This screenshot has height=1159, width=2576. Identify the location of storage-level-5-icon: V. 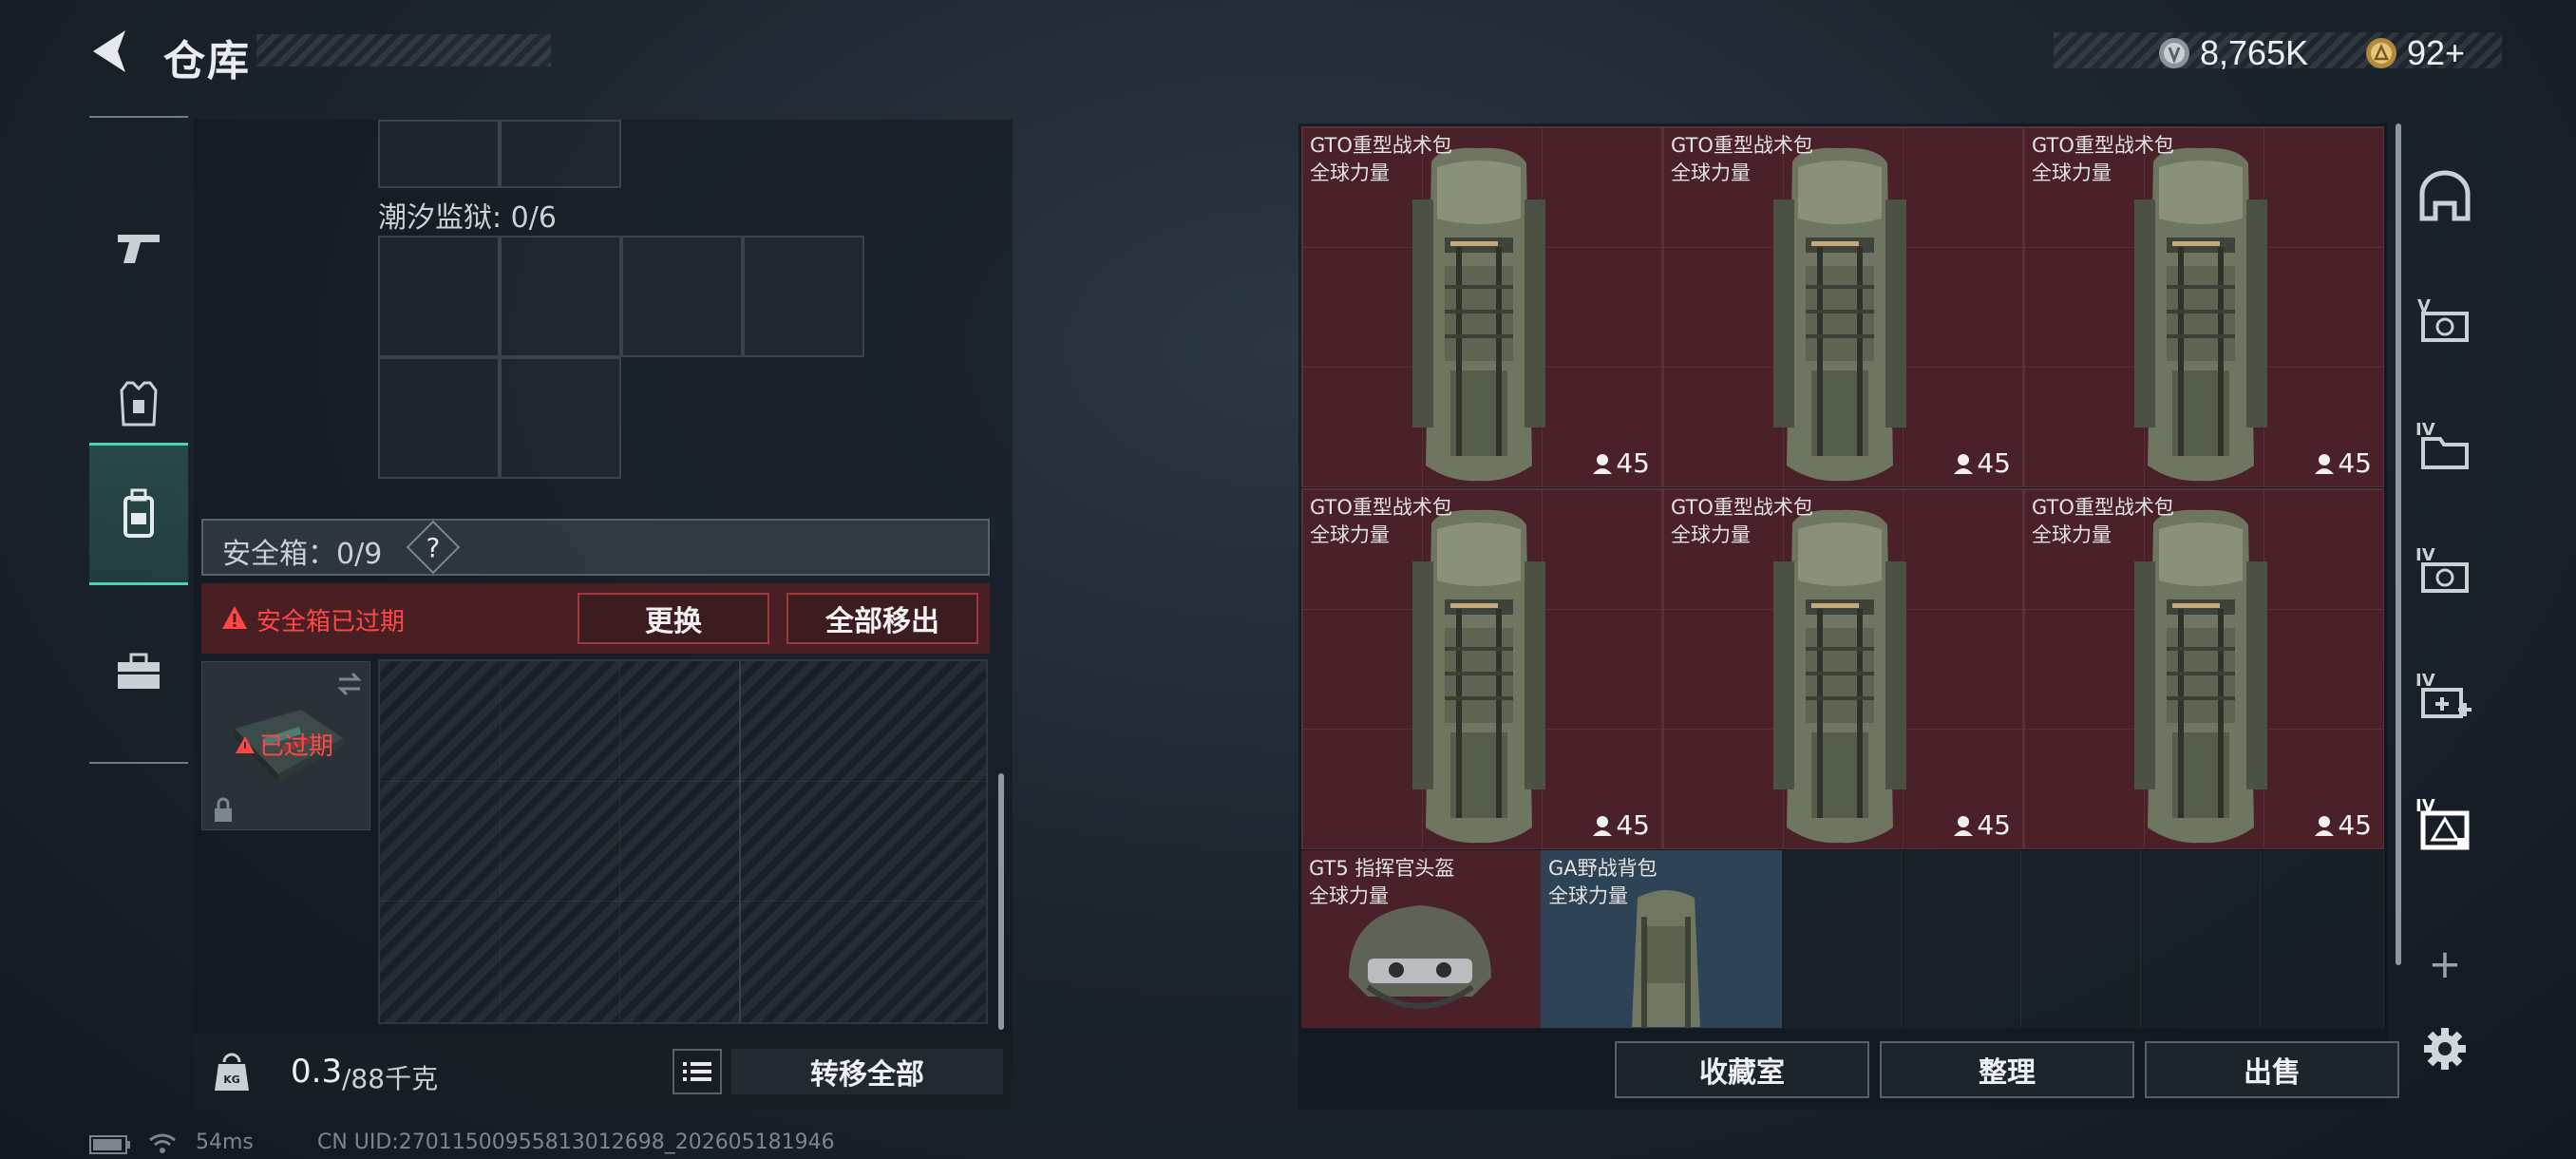
(2443, 319).